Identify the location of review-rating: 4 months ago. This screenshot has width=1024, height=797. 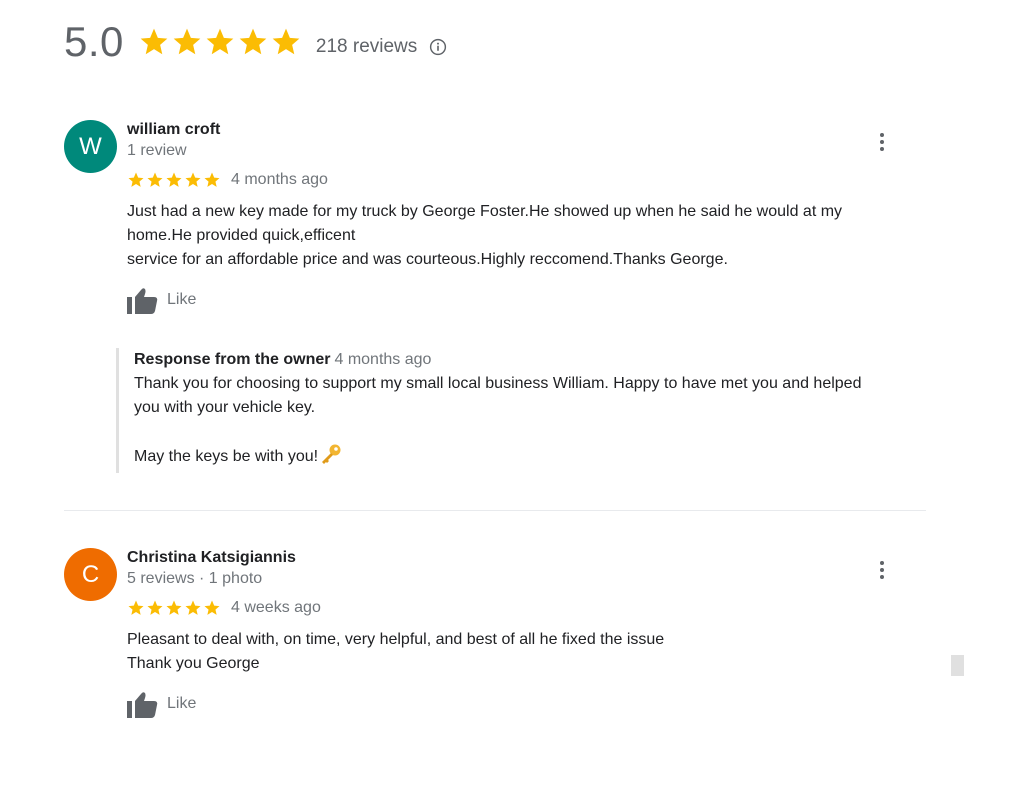
(526, 180).